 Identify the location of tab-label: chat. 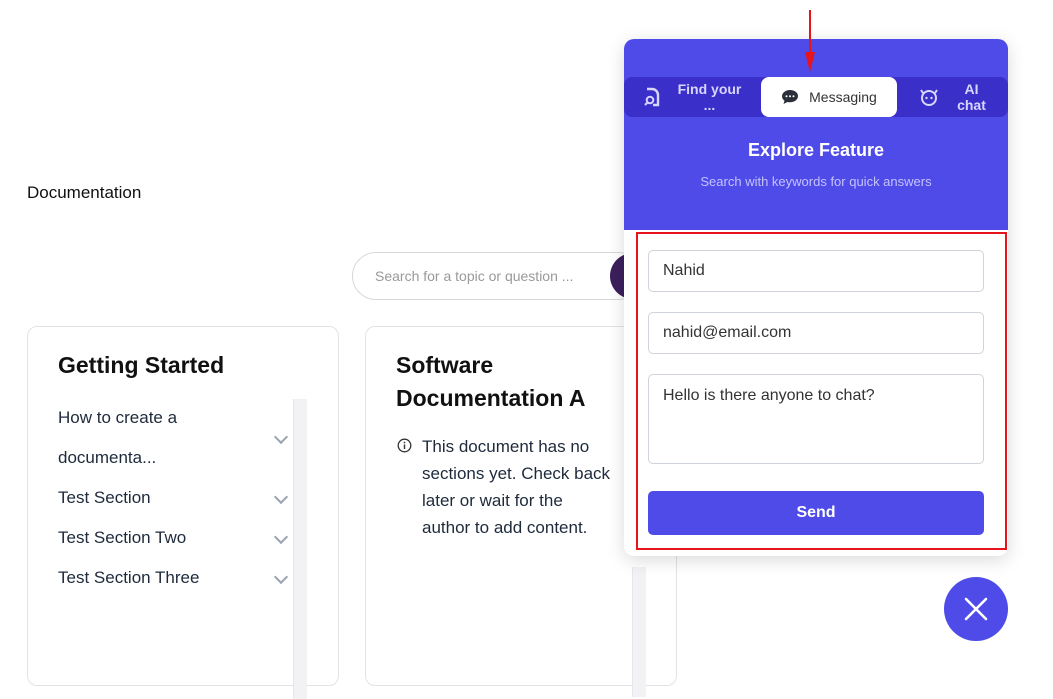
(971, 105).